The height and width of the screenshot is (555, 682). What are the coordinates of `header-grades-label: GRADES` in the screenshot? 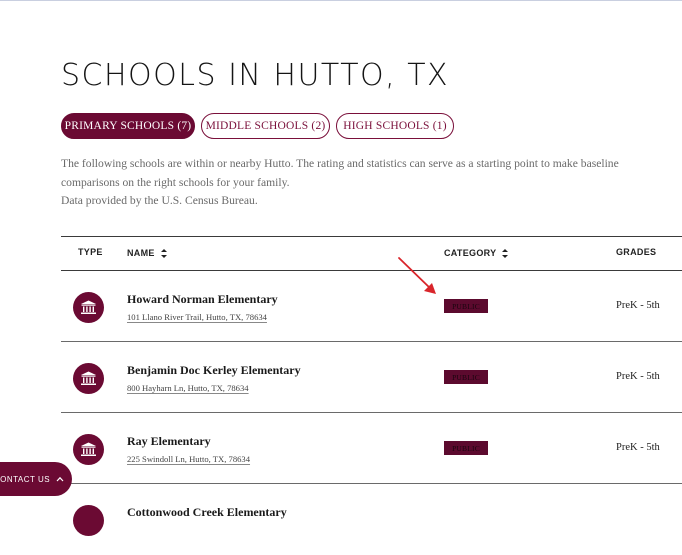 It's located at (636, 252).